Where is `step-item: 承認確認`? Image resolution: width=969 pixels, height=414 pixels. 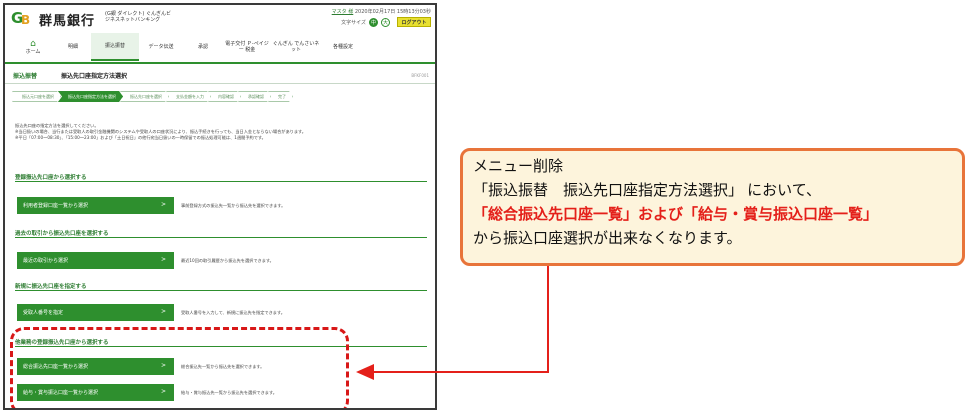 step-item: 承認確認 is located at coordinates (254, 96).